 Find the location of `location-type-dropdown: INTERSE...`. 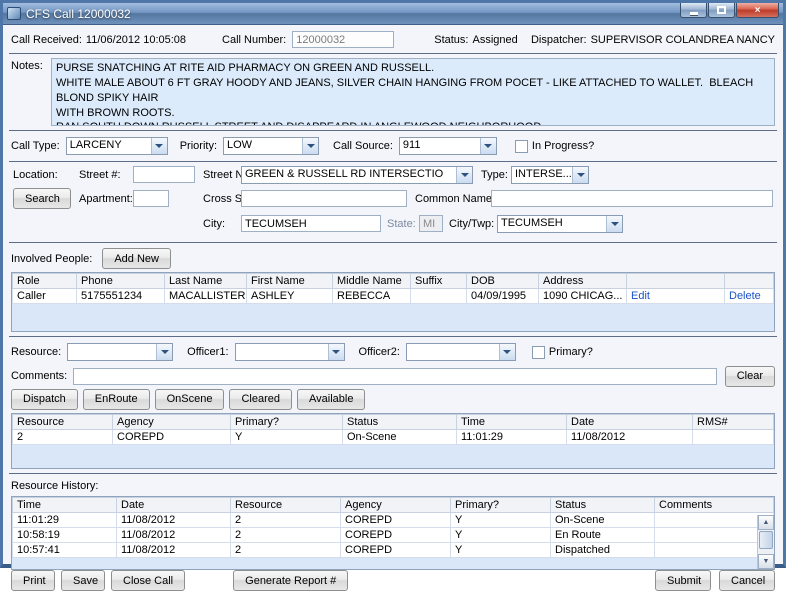

location-type-dropdown: INTERSE... is located at coordinates (550, 175).